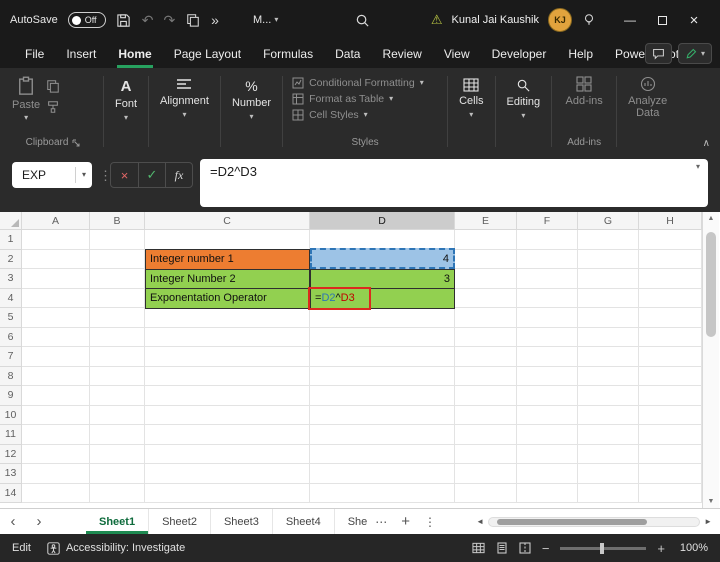 This screenshot has width=720, height=562. What do you see at coordinates (692, 548) in the screenshot?
I see `zoom-level: 100%` at bounding box center [692, 548].